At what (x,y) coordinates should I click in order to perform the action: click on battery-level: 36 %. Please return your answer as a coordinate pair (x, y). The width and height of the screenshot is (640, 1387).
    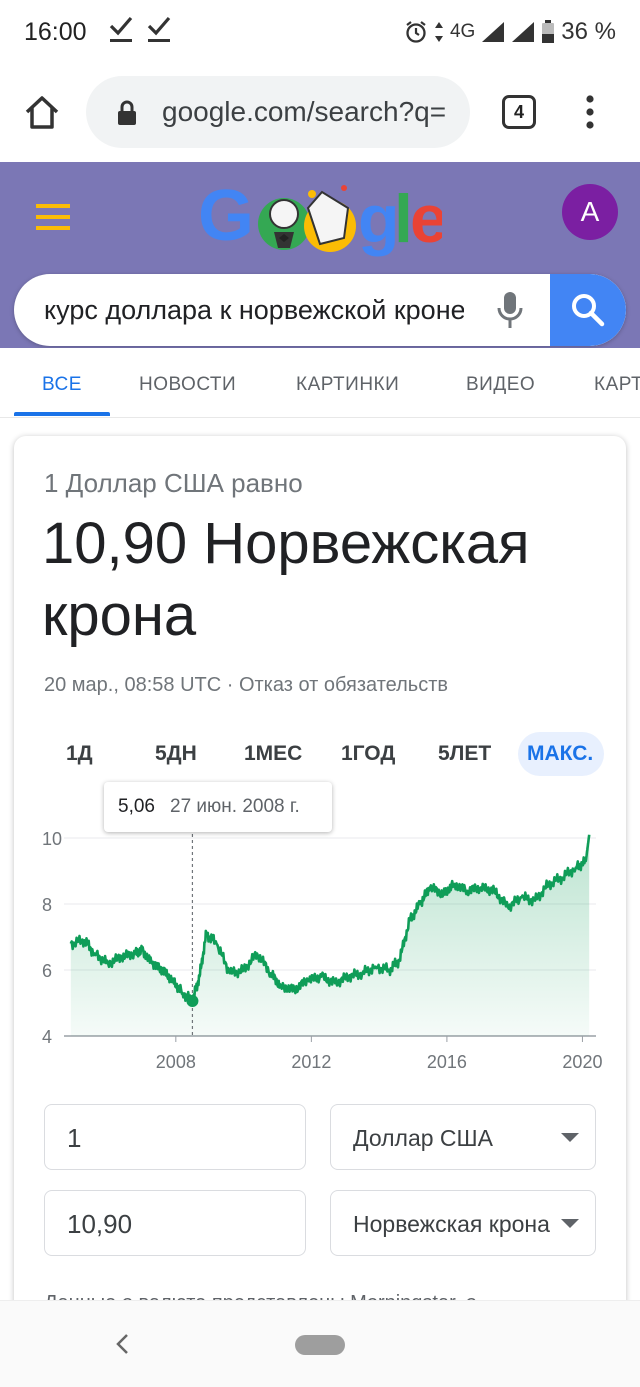
    Looking at the image, I should click on (588, 31).